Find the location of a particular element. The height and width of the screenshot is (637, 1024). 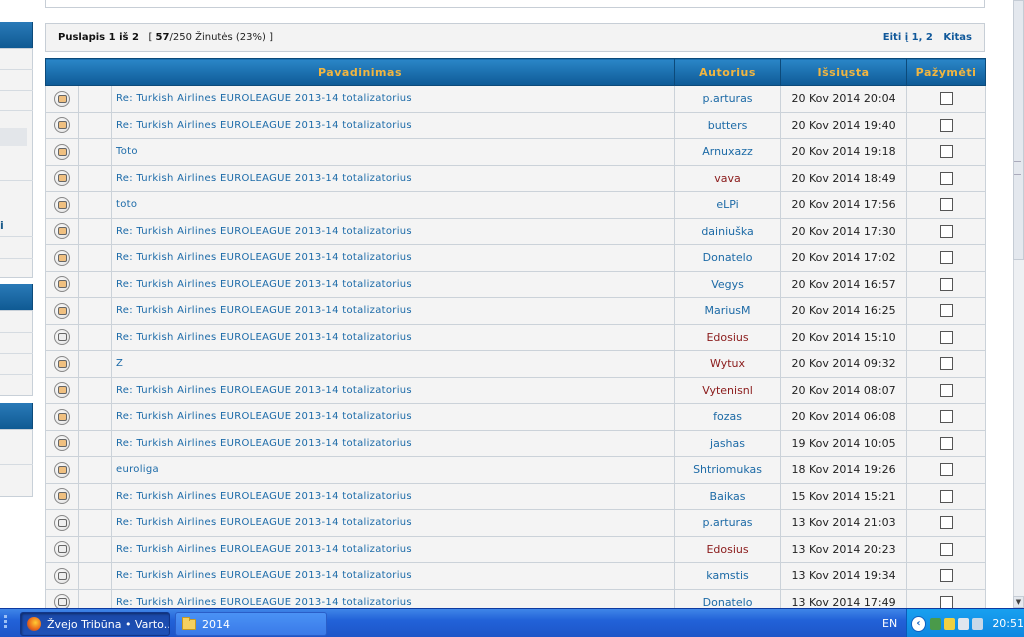

topic-title-link: Toto is located at coordinates (393, 152).